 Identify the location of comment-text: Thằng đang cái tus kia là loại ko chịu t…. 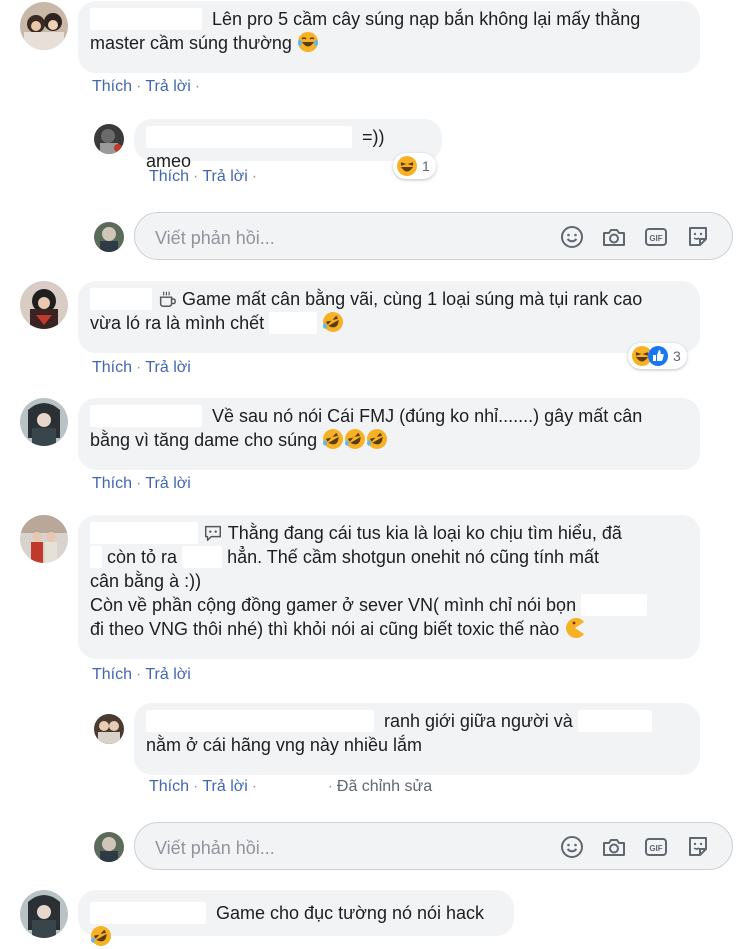
(424, 533).